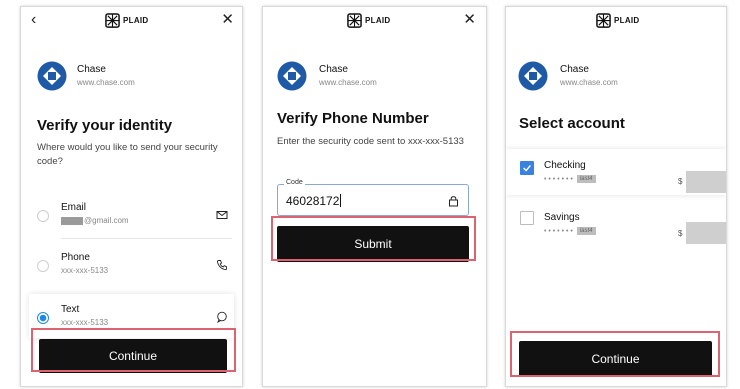 This screenshot has width=740, height=389. I want to click on account-savings: Savings • • • • • • • last4 $, so click(616, 226).